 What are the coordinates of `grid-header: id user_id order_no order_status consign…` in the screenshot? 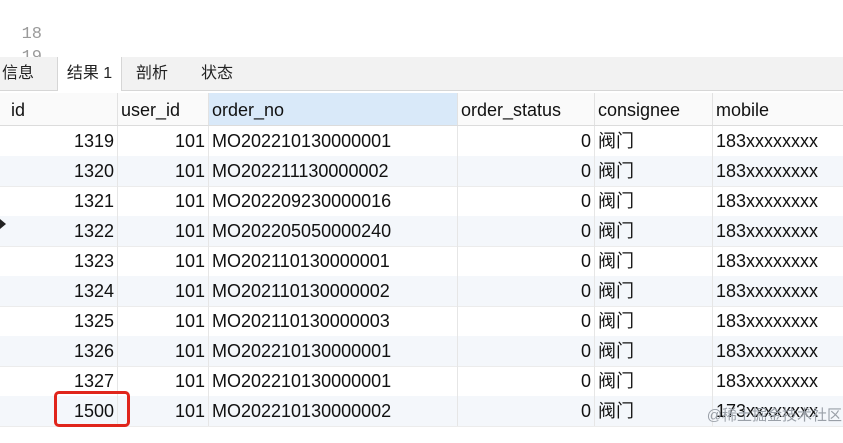 It's located at (421, 109).